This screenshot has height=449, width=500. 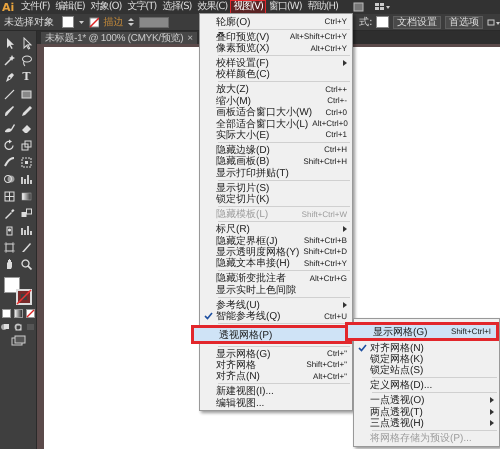 I want to click on menu-item: 对齐点(N) Alt+Ctrl+", so click(x=276, y=376).